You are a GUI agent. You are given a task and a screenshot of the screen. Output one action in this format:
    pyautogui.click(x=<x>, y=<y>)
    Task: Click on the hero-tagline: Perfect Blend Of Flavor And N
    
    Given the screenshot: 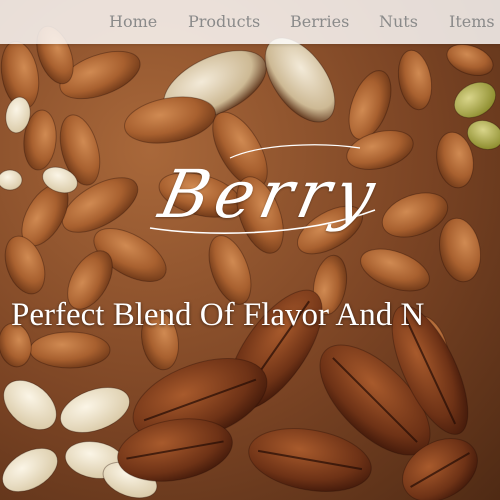 What is the action you would take?
    pyautogui.click(x=218, y=315)
    